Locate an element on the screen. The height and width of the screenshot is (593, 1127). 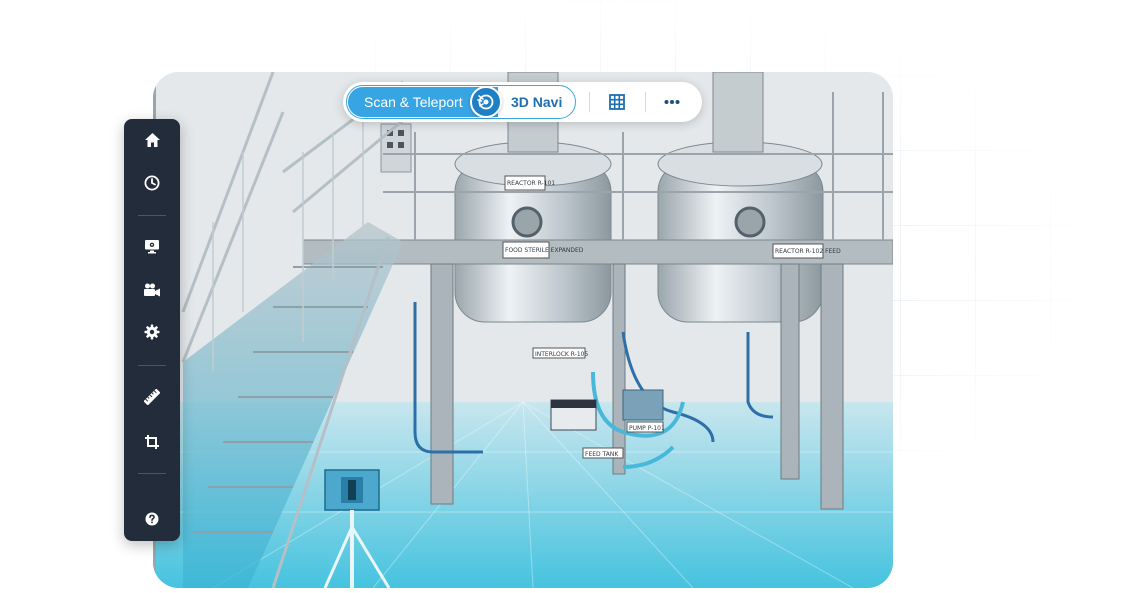
settings-button is located at coordinates (152, 332).